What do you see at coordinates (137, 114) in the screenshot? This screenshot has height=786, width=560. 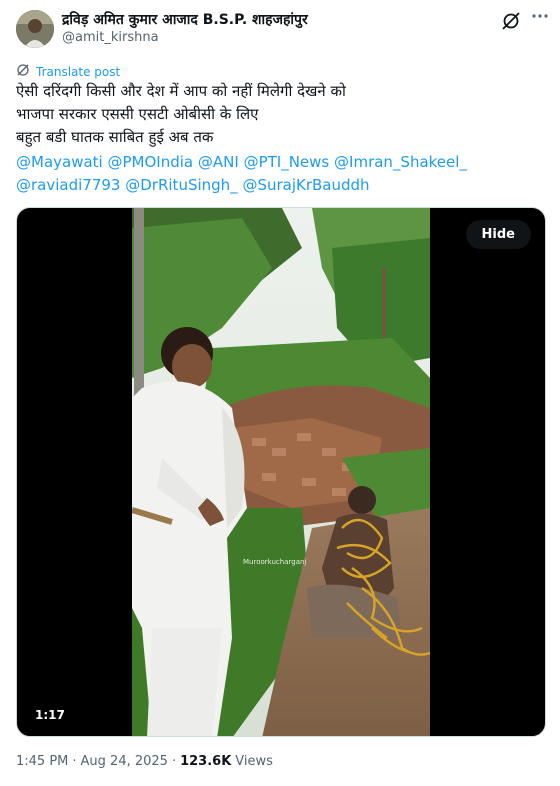 I see `post-text-line: भाजपा सरकार एससी एसटी ओबीसी के लिए` at bounding box center [137, 114].